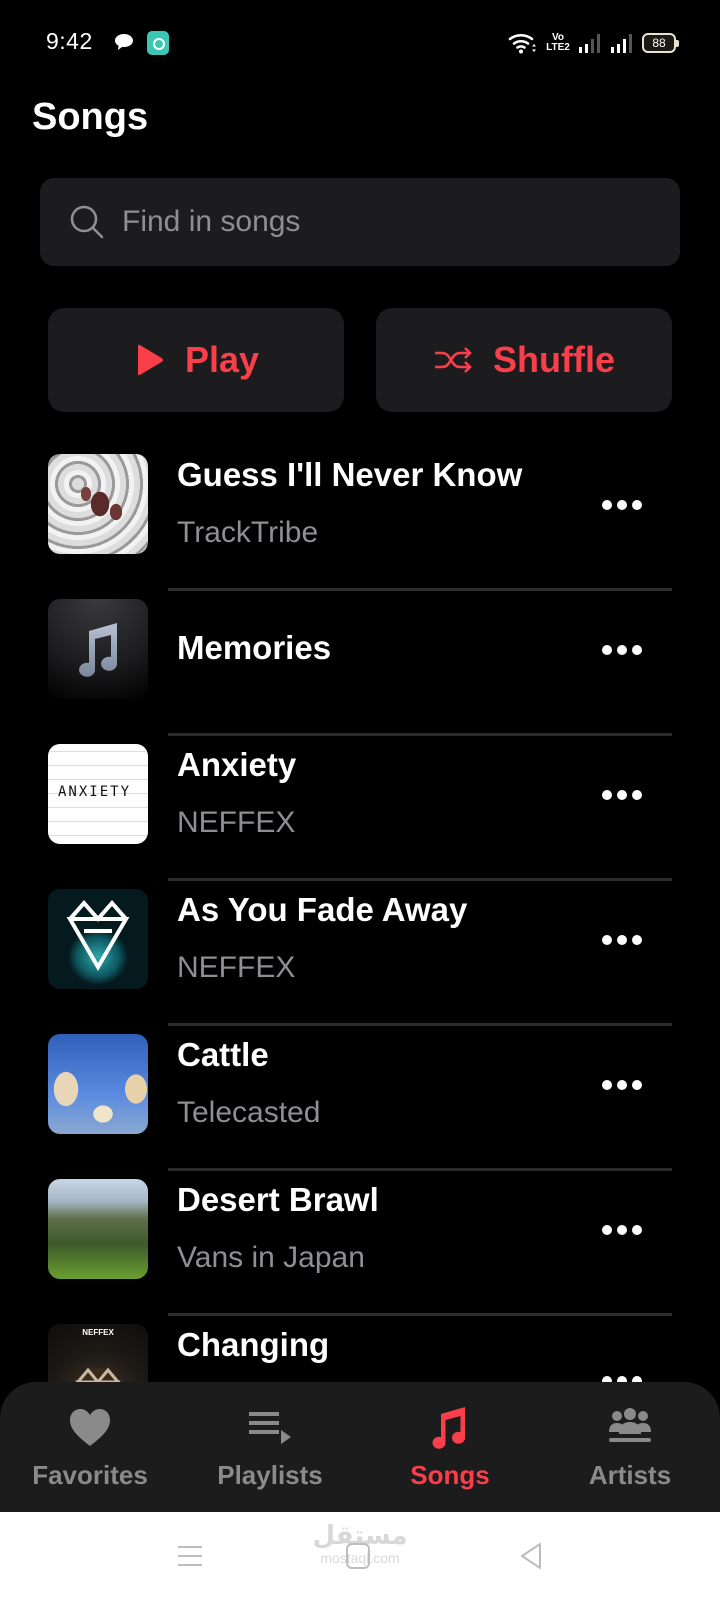 The width and height of the screenshot is (720, 1600). What do you see at coordinates (270, 1428) in the screenshot?
I see `playlist-icon` at bounding box center [270, 1428].